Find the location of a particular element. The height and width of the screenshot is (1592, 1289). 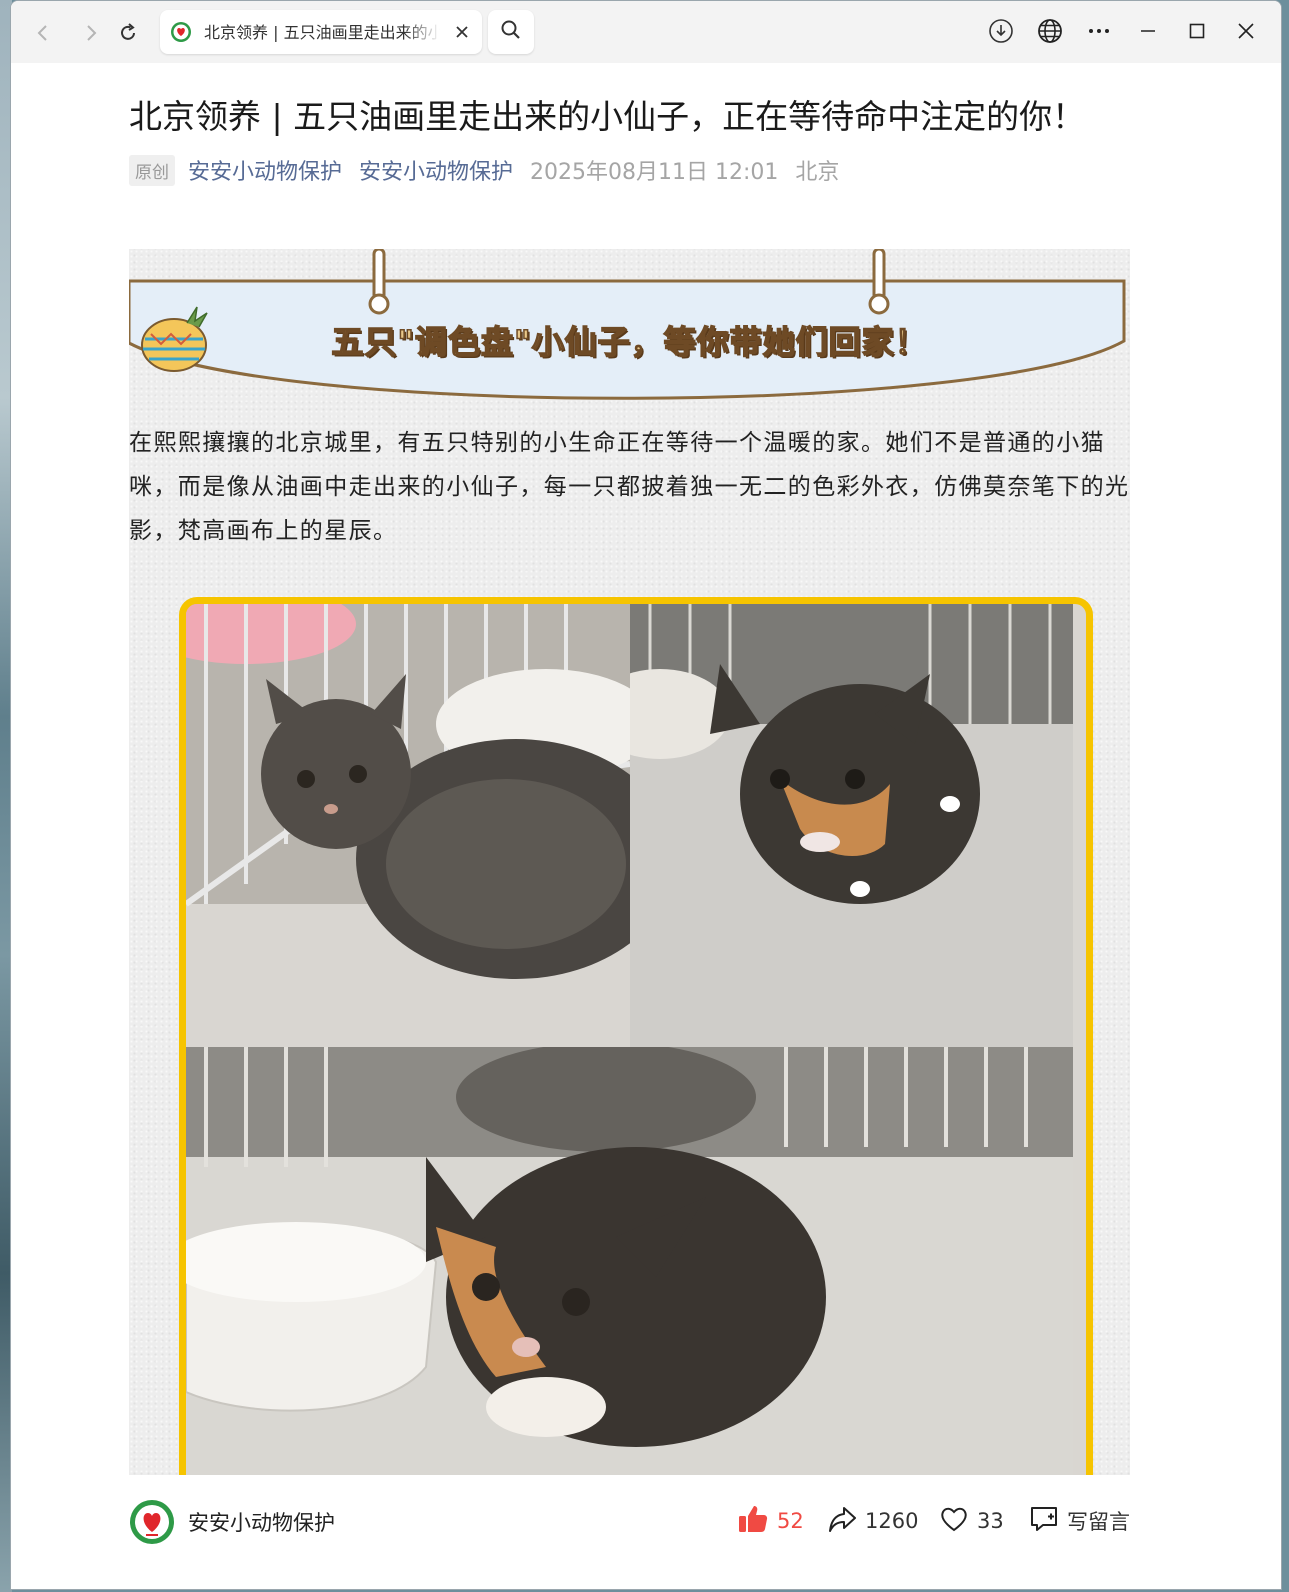

reload-button is located at coordinates (128, 33).